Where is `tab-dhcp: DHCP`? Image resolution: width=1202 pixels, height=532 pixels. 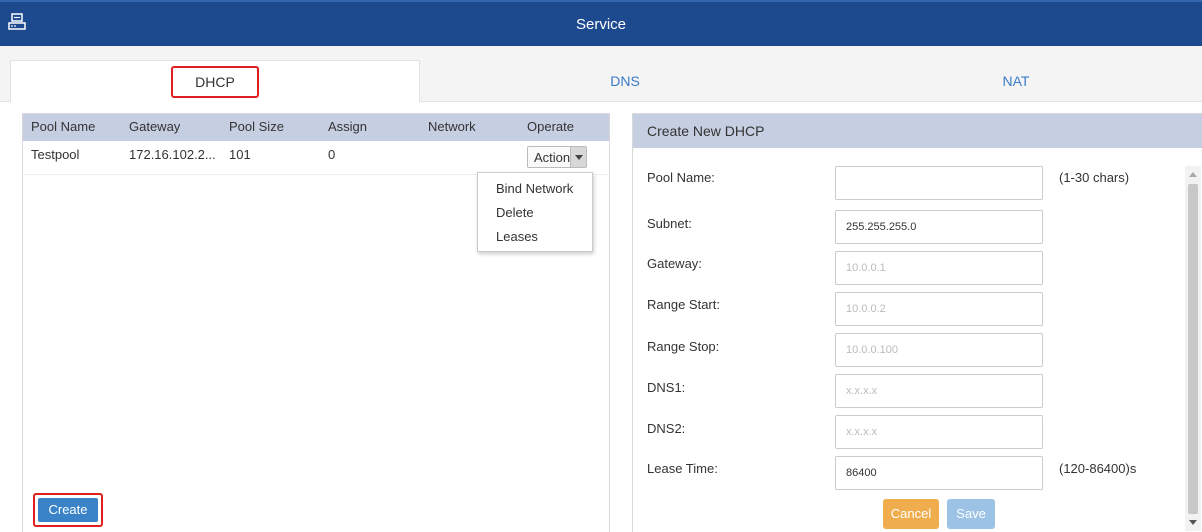
tab-dhcp: DHCP is located at coordinates (215, 81).